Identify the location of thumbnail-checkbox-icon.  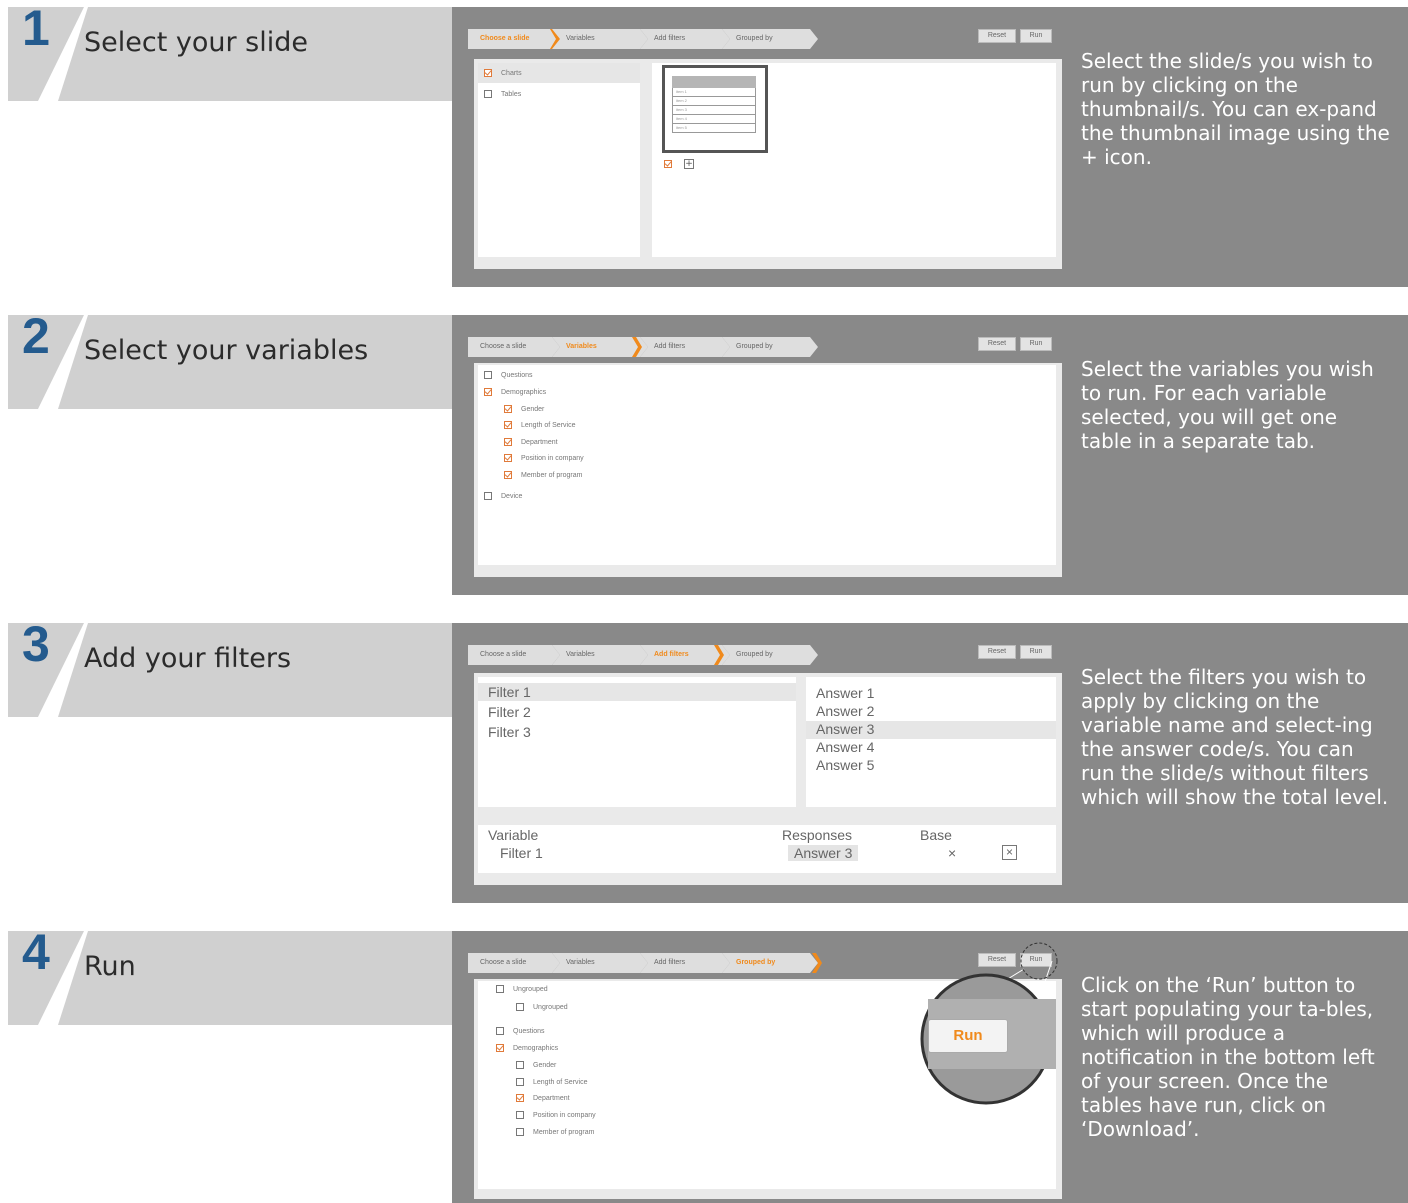
(668, 164).